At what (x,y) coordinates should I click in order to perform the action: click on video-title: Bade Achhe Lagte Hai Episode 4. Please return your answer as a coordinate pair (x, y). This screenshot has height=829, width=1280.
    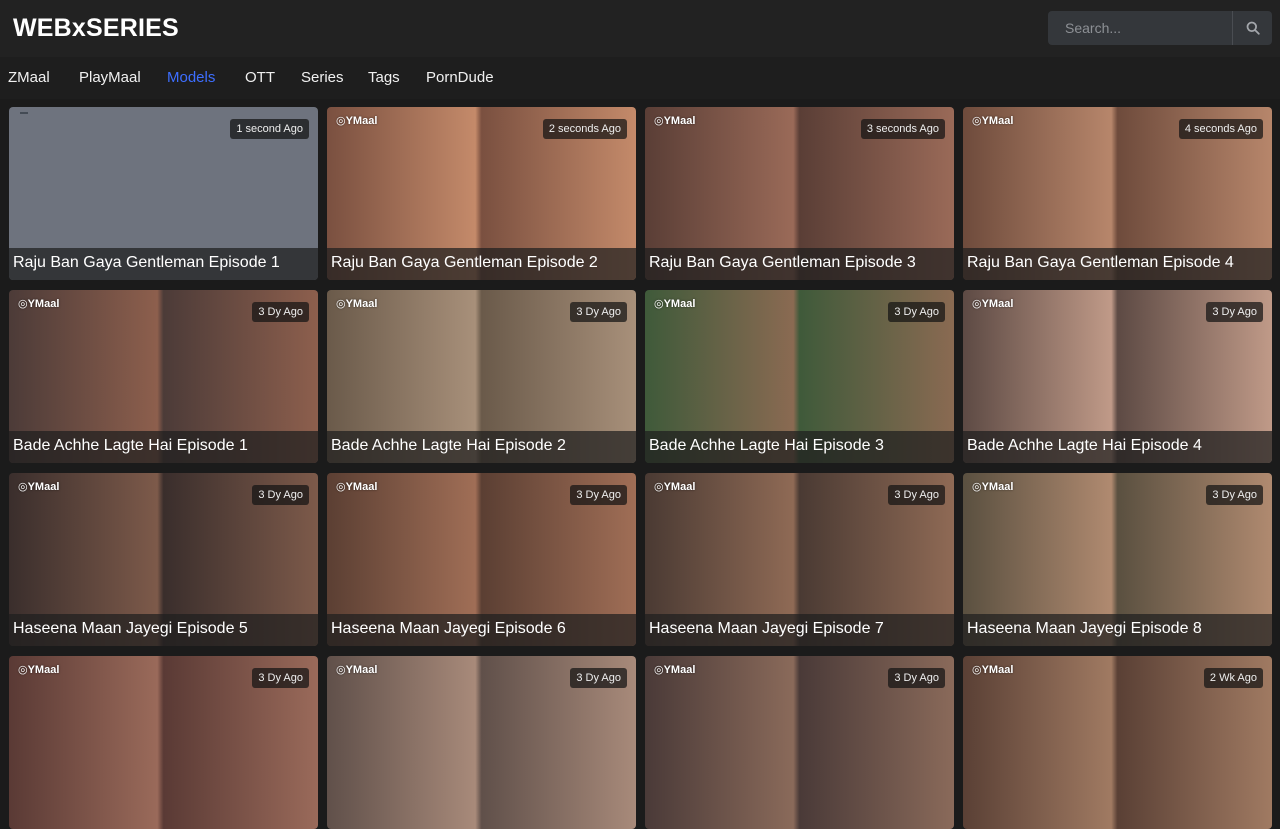
    Looking at the image, I should click on (1084, 446).